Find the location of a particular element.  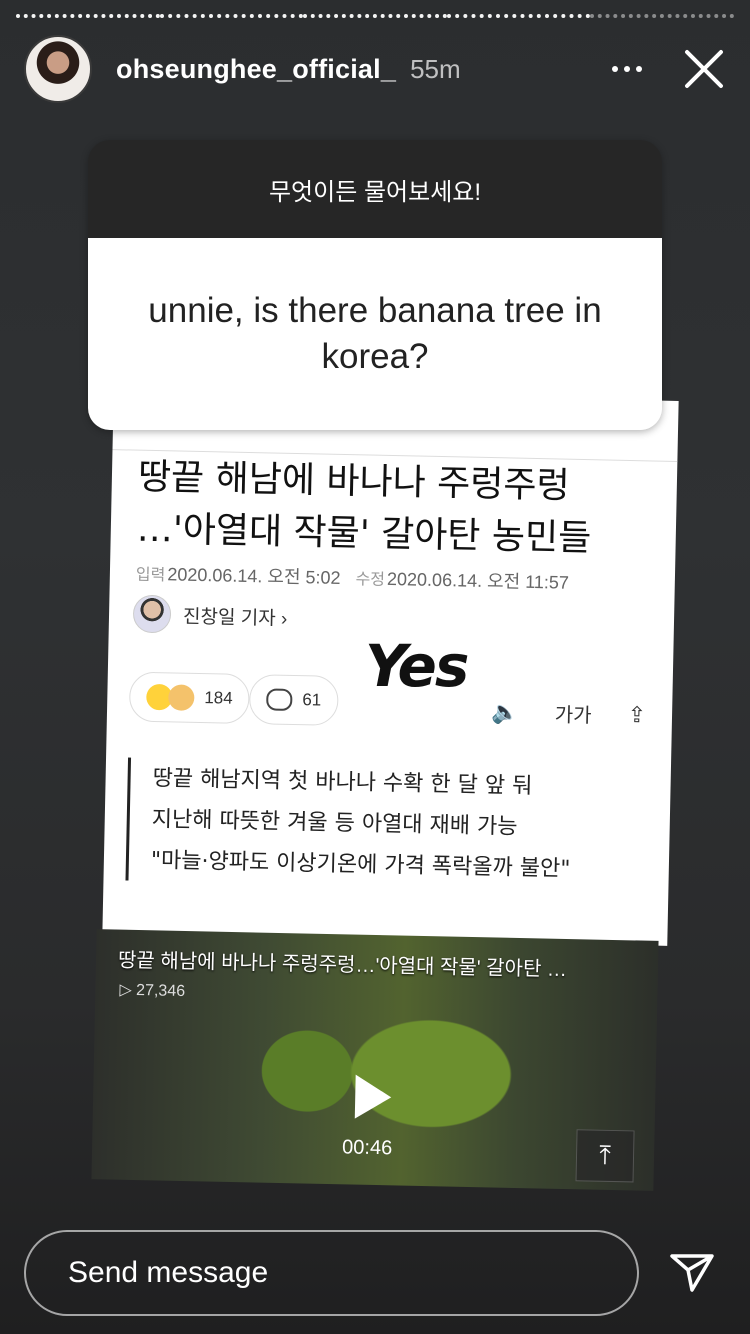

username: ohseunghee_official_ is located at coordinates (256, 69).